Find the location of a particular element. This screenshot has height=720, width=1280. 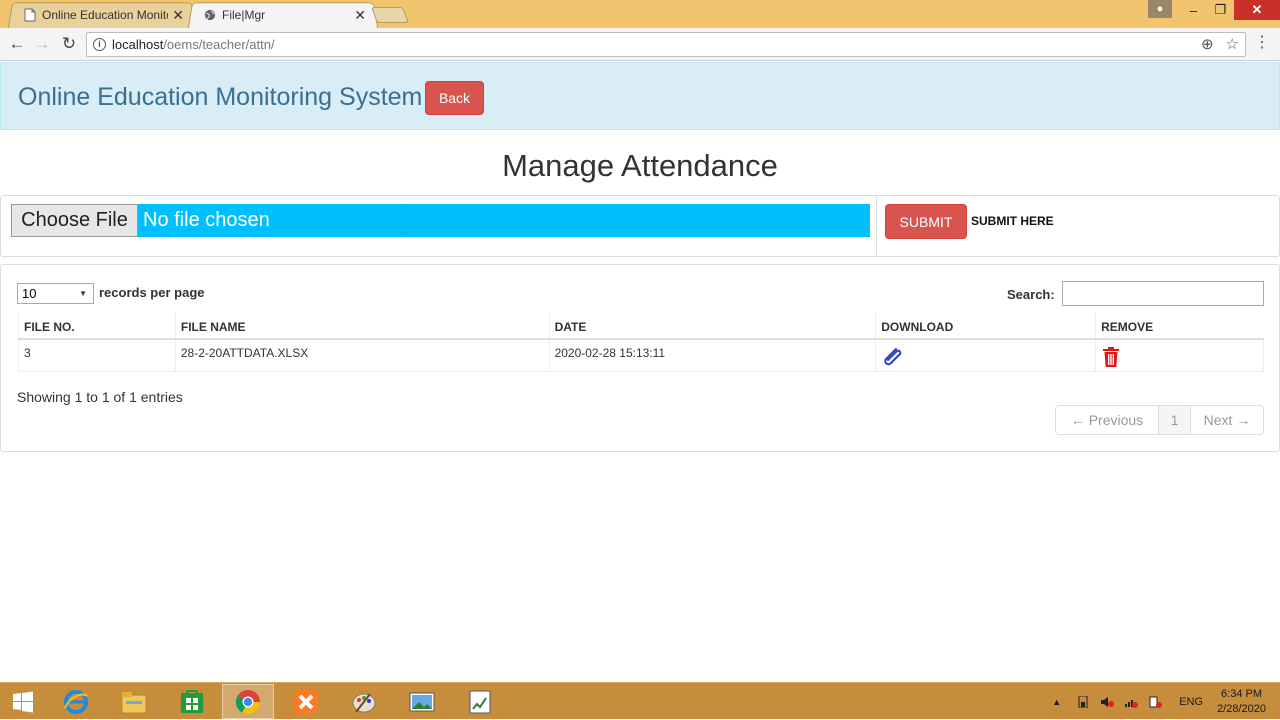

file-explorer-icon is located at coordinates (134, 701).